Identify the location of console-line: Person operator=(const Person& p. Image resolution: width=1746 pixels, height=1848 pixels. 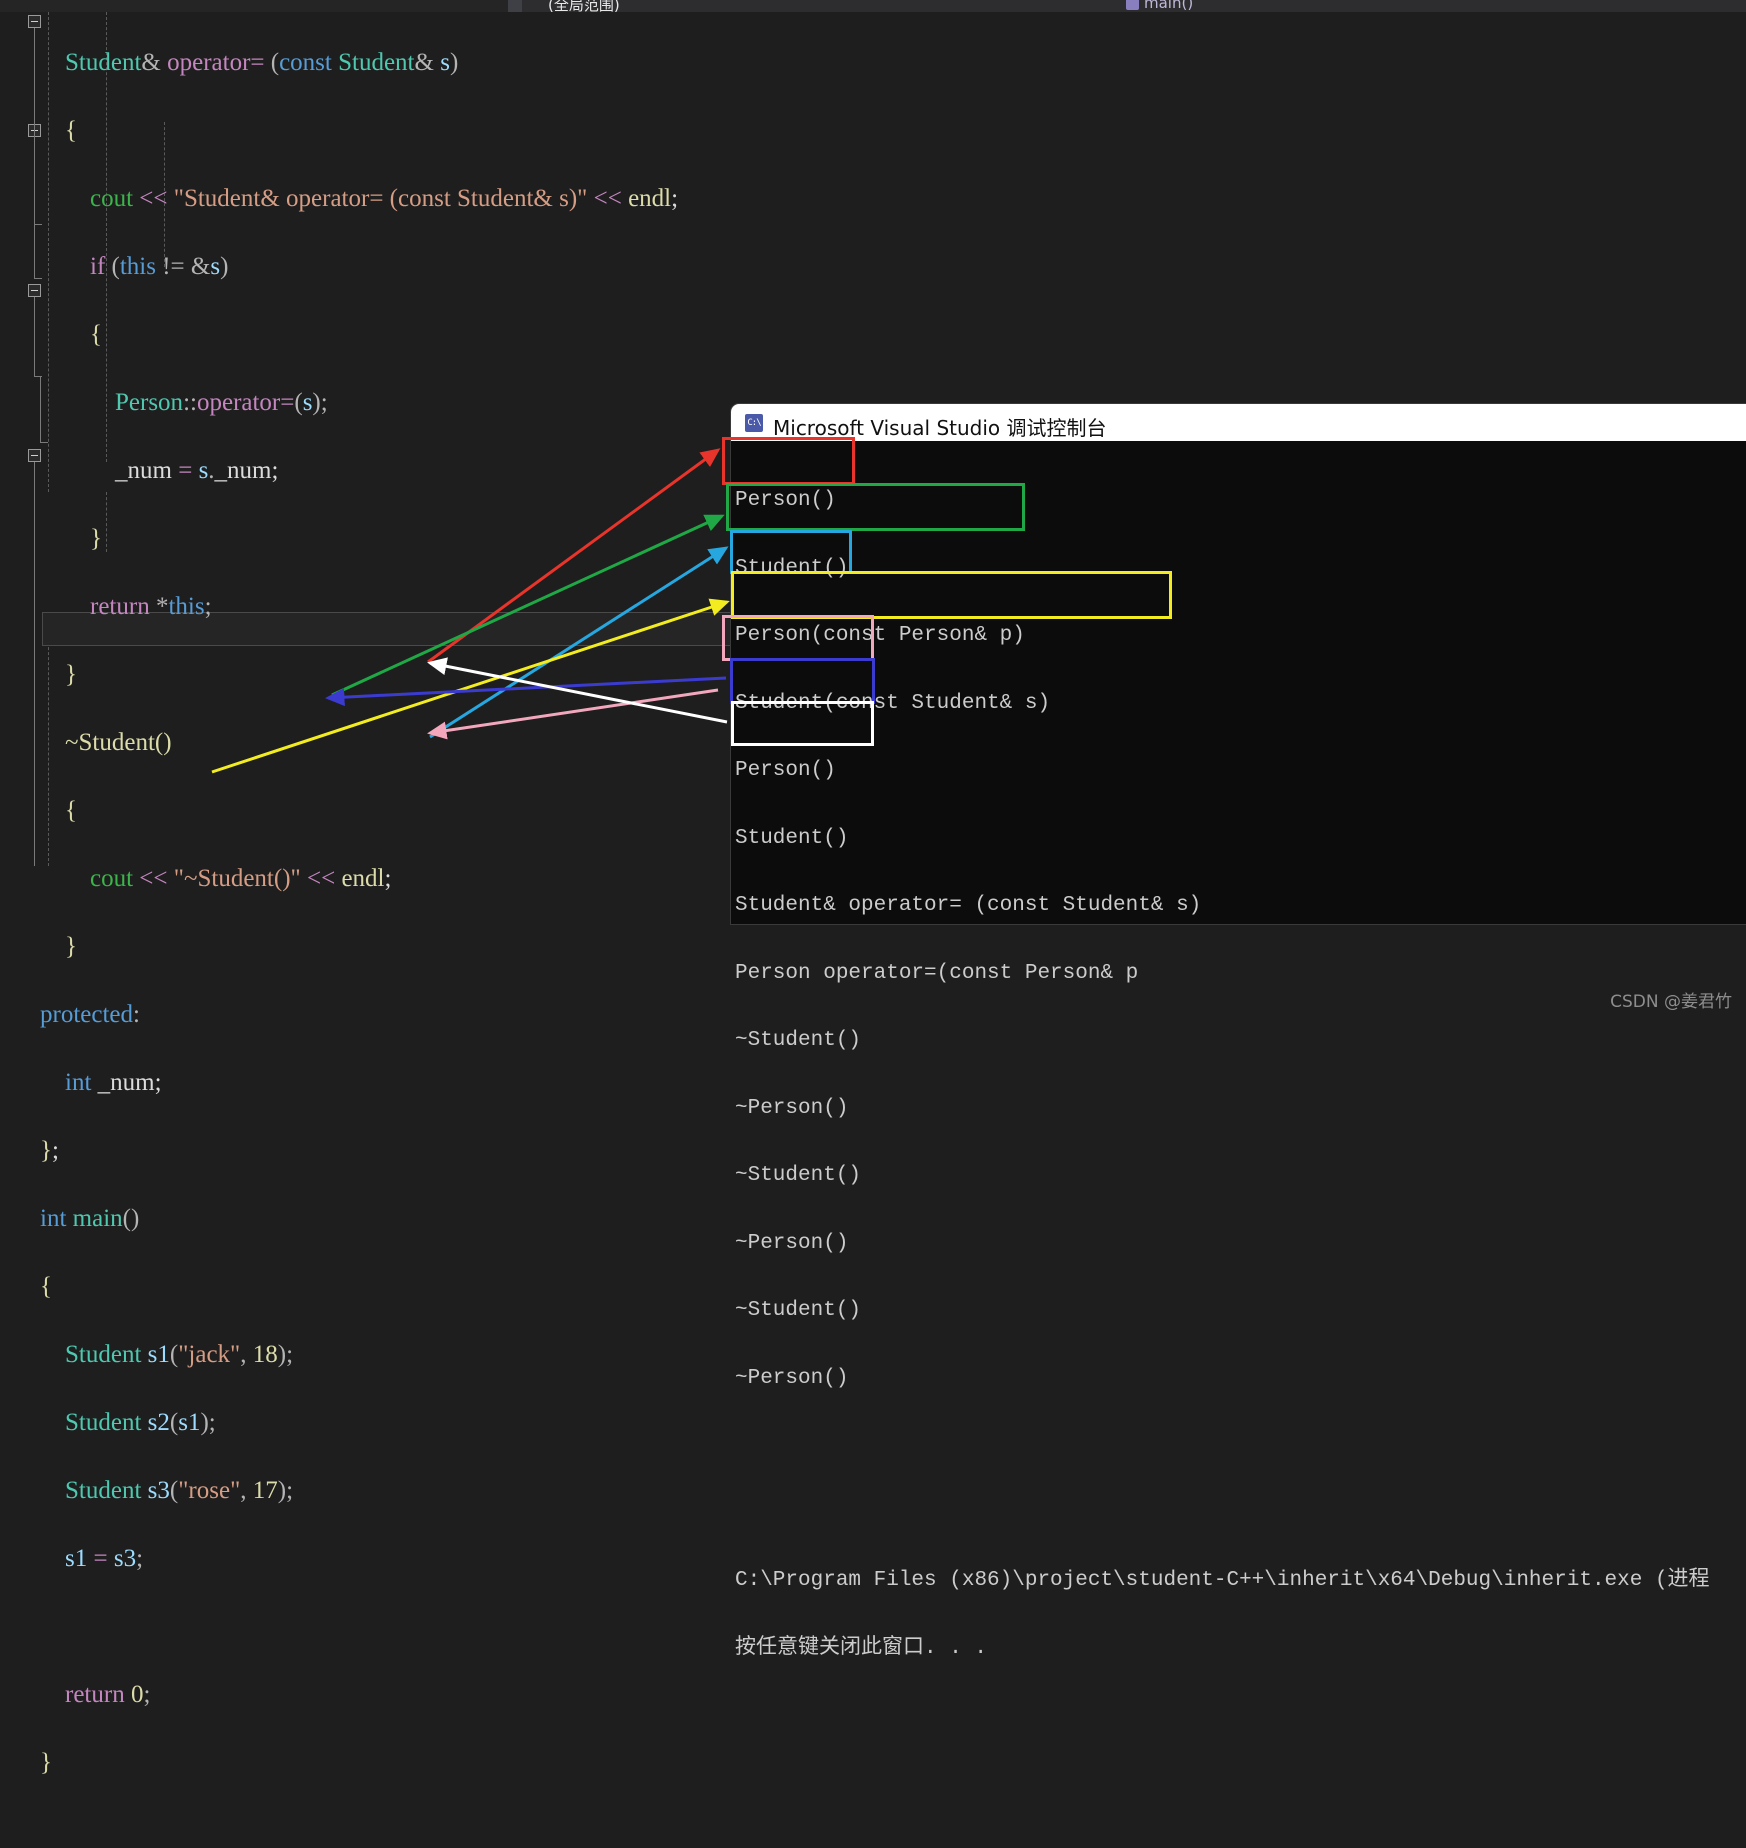
(937, 973).